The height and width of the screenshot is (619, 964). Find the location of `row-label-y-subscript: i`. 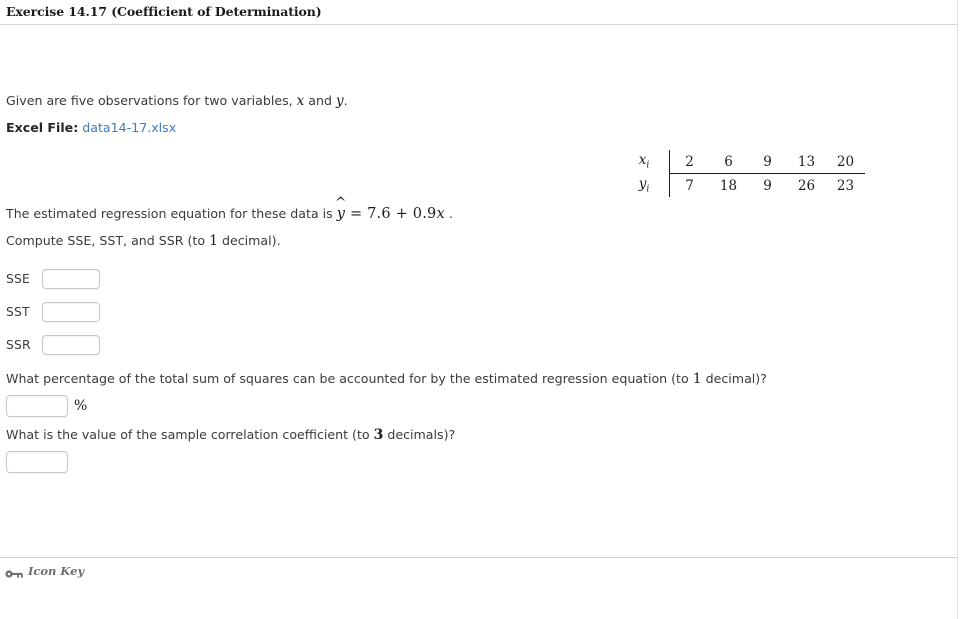

row-label-y-subscript: i is located at coordinates (648, 189).